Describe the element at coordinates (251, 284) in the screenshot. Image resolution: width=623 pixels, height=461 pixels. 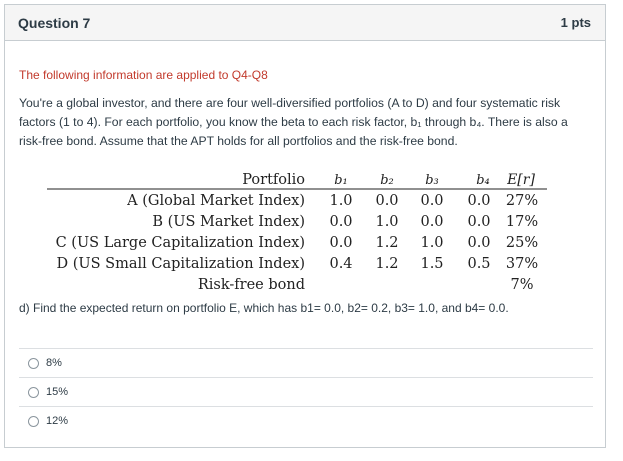
I see `table-row-riskfree-name: Risk-free bond` at that location.